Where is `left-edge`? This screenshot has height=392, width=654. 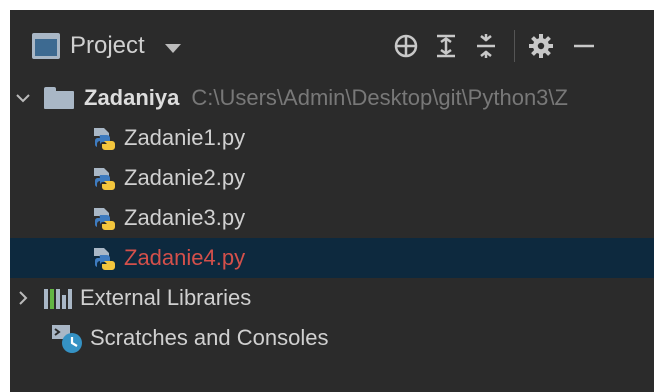 left-edge is located at coordinates (5, 196).